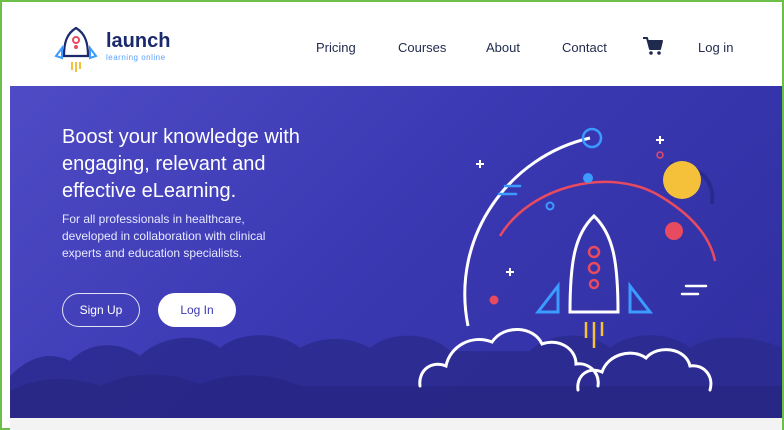 The height and width of the screenshot is (430, 784). Describe the element at coordinates (336, 47) in the screenshot. I see `nav-pricing: Pricing` at that location.